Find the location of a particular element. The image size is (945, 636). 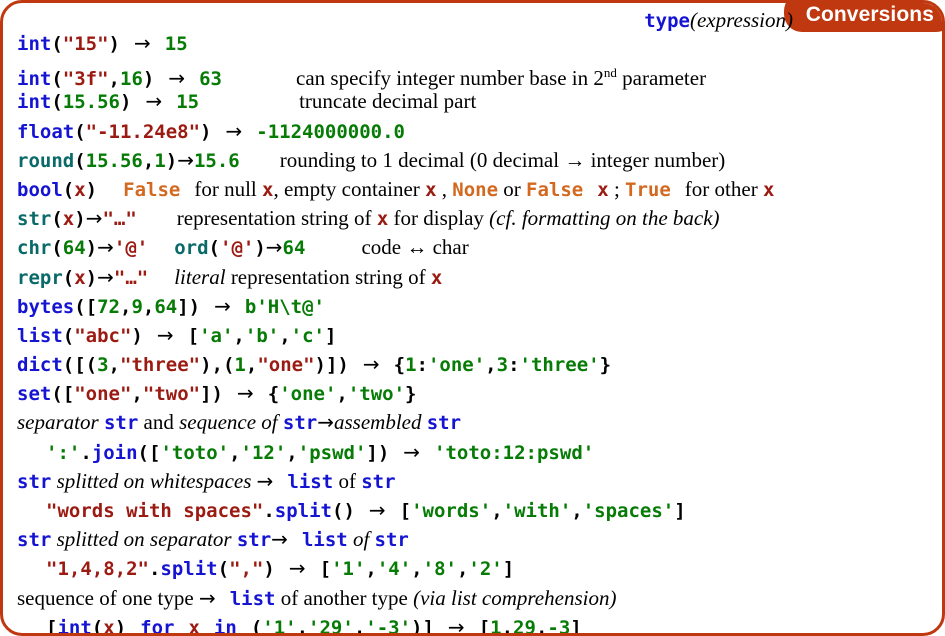

row-comprehension-example: [int(x) for x in ('1','29','-3')] → [1,29,-3] is located at coordinates (476, 624).